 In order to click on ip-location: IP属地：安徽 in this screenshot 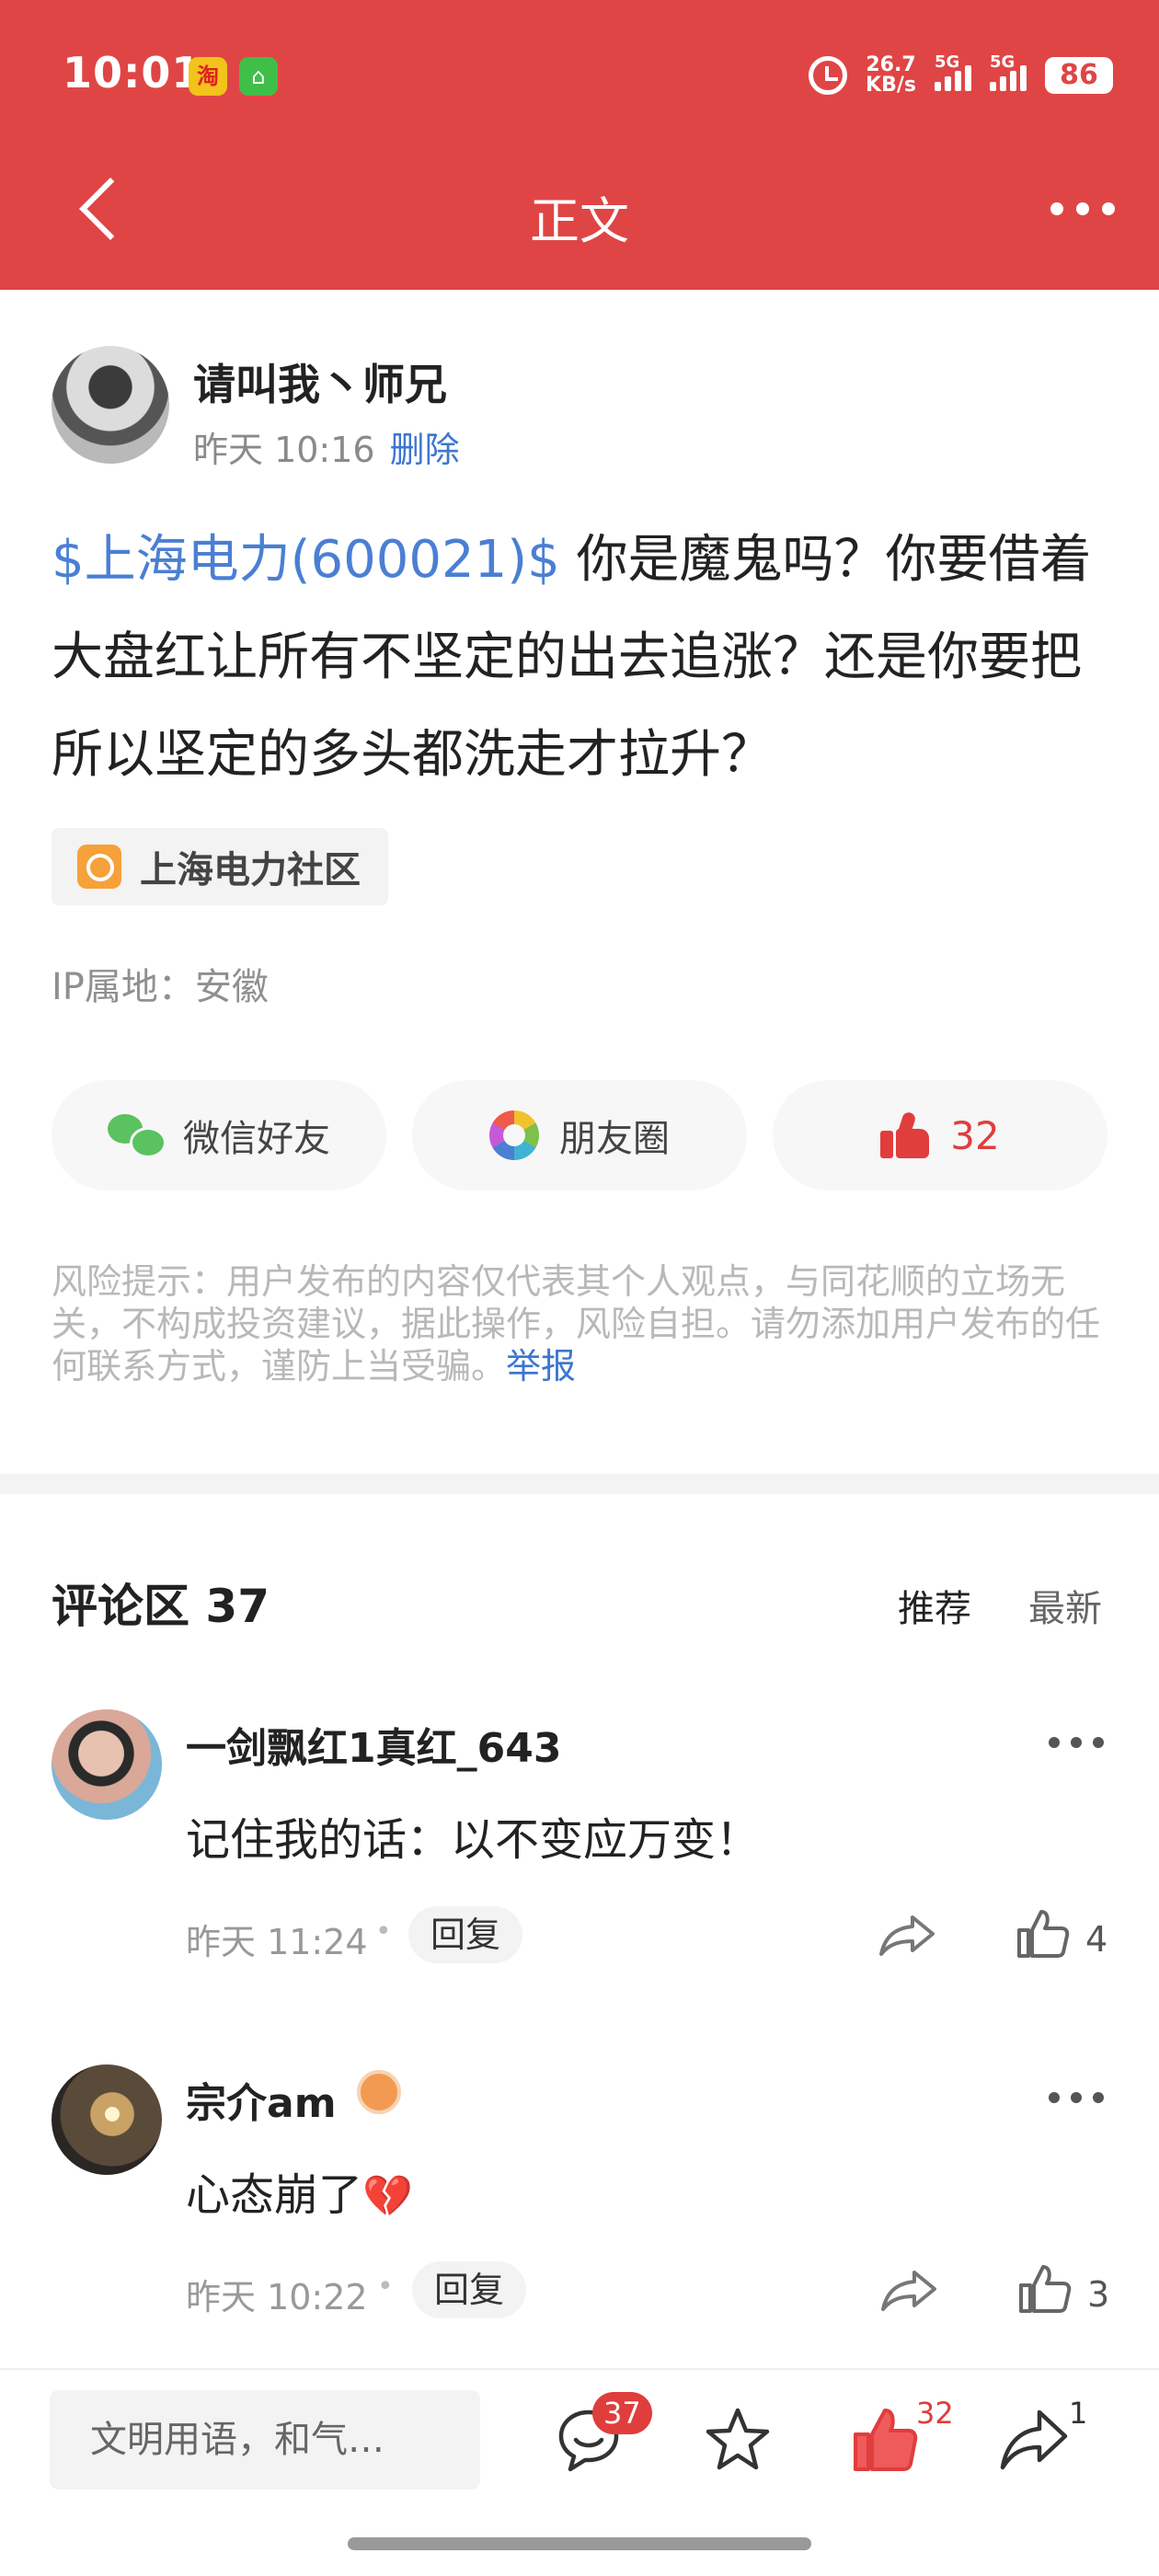, I will do `click(160, 987)`.